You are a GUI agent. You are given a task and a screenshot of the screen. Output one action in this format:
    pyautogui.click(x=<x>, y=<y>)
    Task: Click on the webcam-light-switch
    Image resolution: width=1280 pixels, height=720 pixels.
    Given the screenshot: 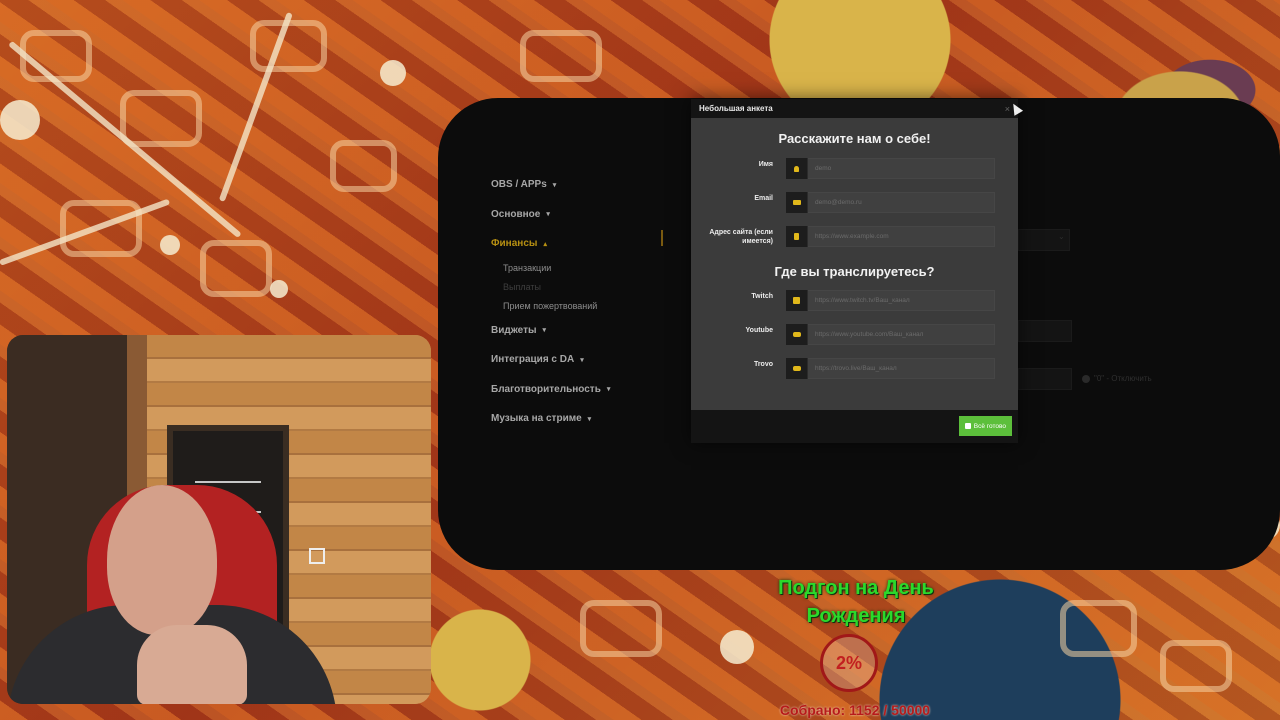 What is the action you would take?
    pyautogui.click(x=317, y=556)
    